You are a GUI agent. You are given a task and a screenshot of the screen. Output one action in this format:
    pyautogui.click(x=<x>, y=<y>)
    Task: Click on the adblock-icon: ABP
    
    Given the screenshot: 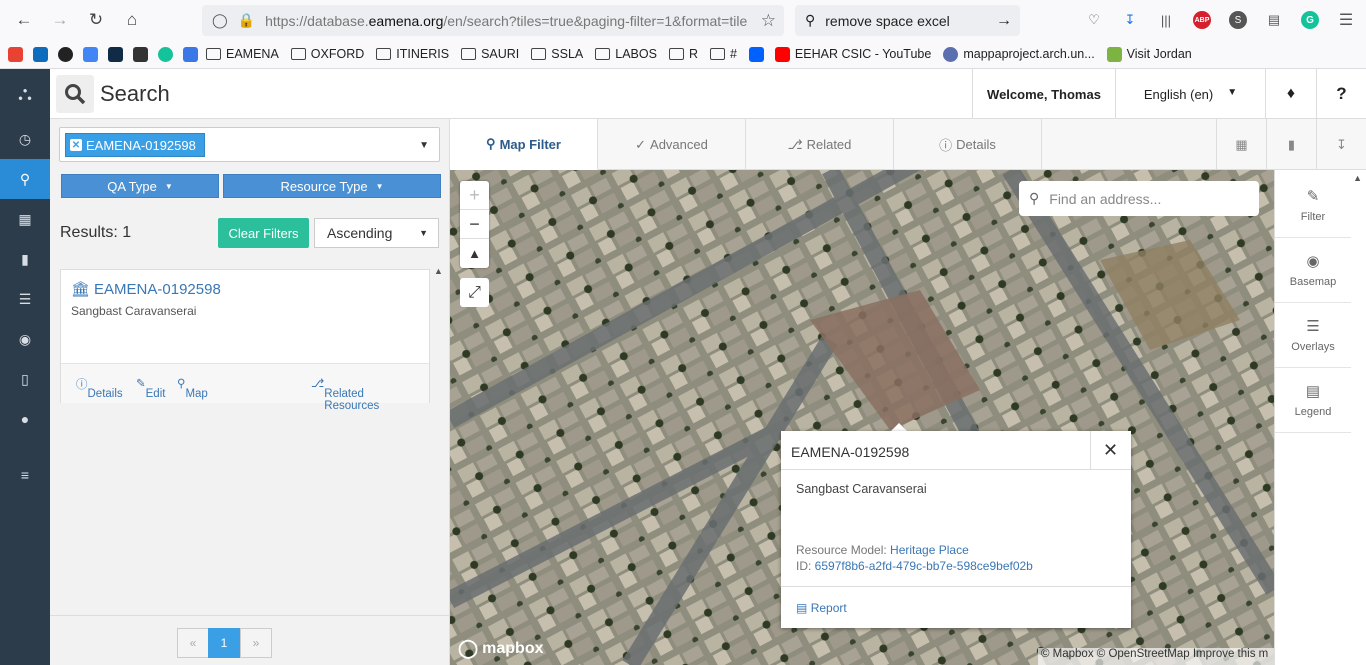 What is the action you would take?
    pyautogui.click(x=1202, y=20)
    